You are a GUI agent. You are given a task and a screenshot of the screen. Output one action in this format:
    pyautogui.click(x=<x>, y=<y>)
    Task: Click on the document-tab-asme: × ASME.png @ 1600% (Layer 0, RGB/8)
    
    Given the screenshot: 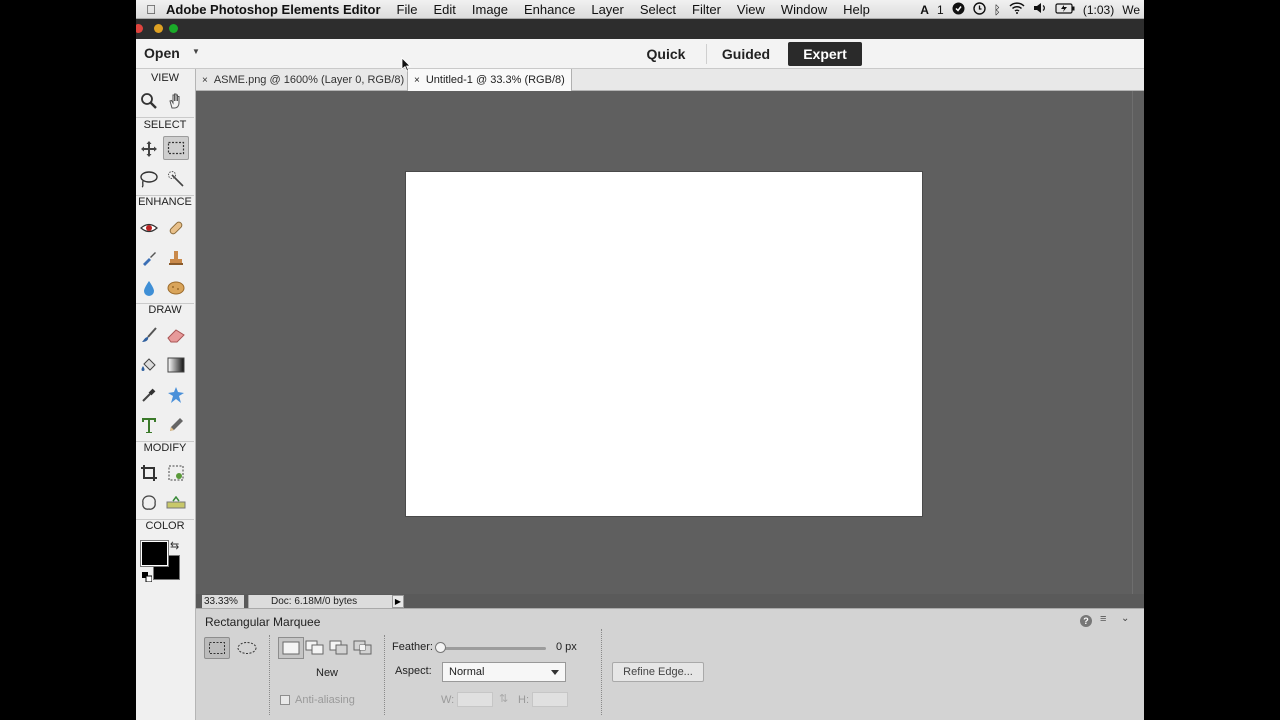 What is the action you would take?
    pyautogui.click(x=302, y=80)
    